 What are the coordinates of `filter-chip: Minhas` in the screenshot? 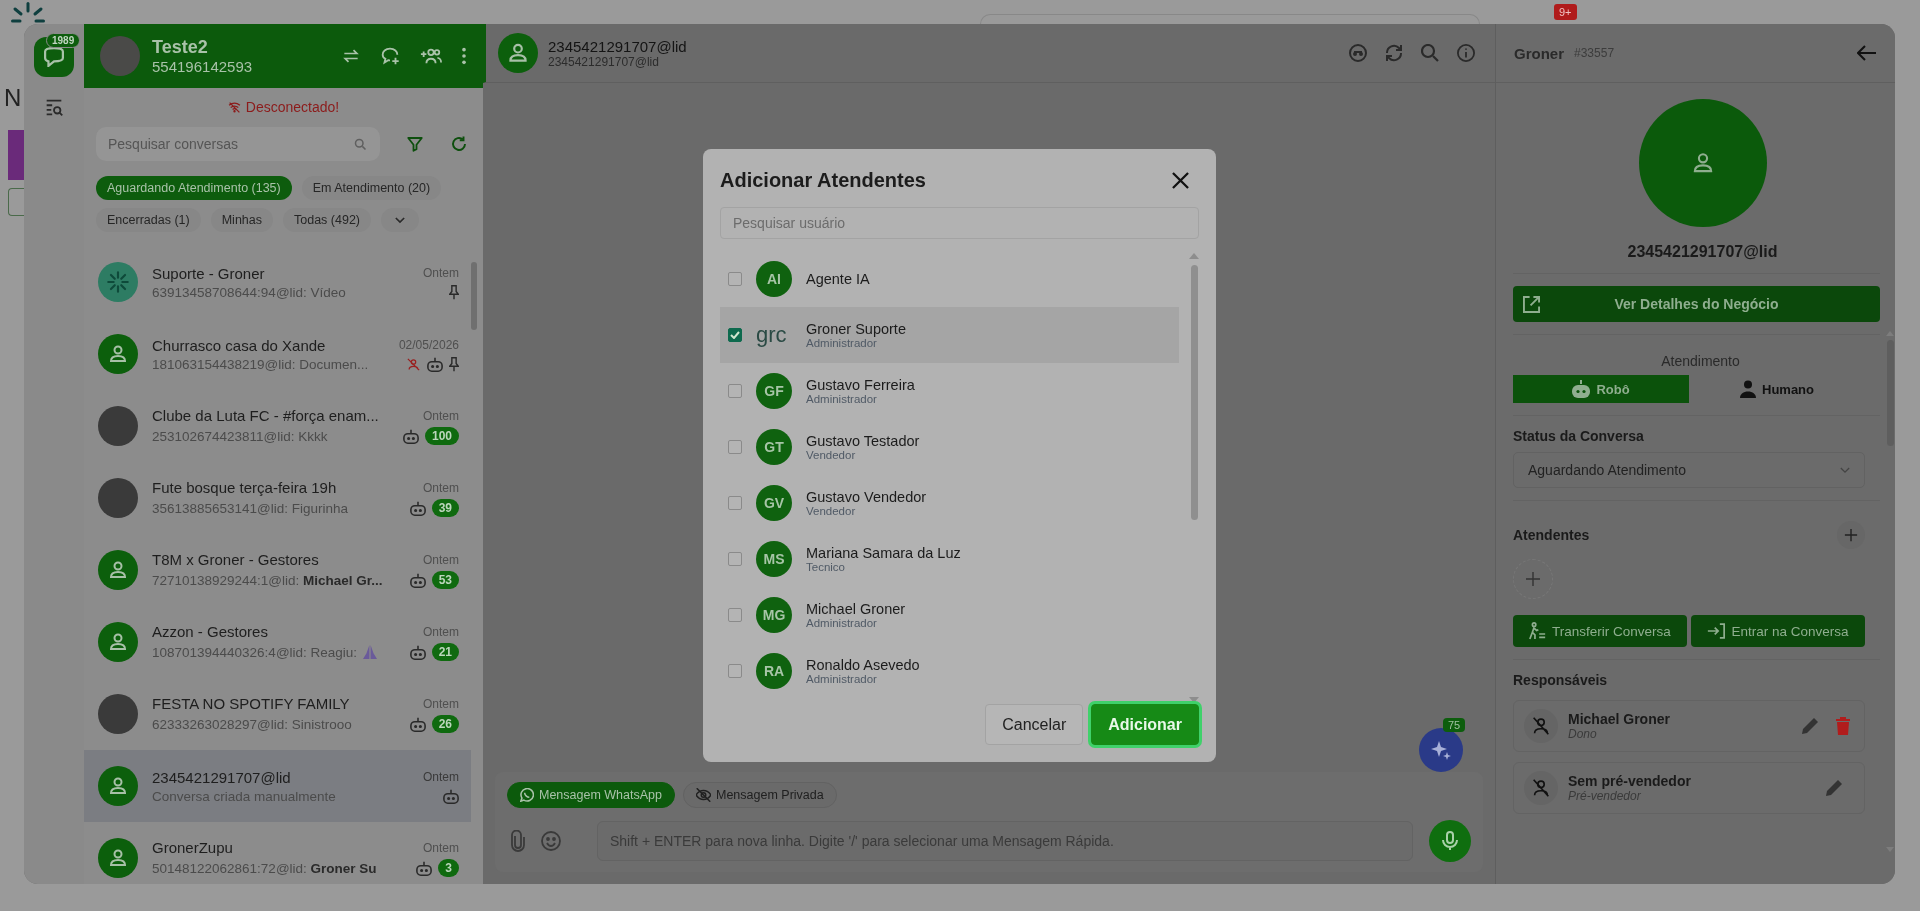 It's located at (241, 220).